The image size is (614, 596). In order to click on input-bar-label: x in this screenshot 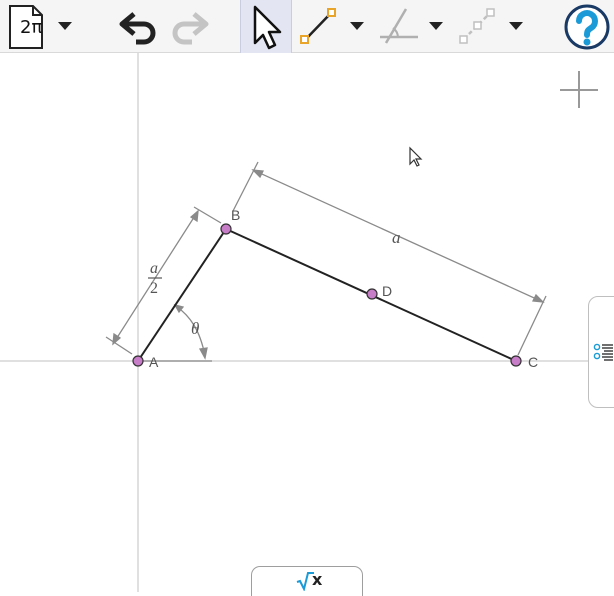, I will do `click(317, 579)`.